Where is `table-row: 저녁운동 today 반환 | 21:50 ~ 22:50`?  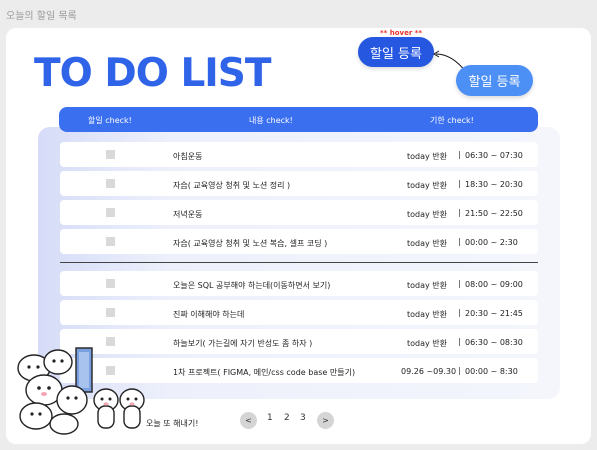
table-row: 저녁운동 today 반환 | 21:50 ~ 22:50 is located at coordinates (299, 212).